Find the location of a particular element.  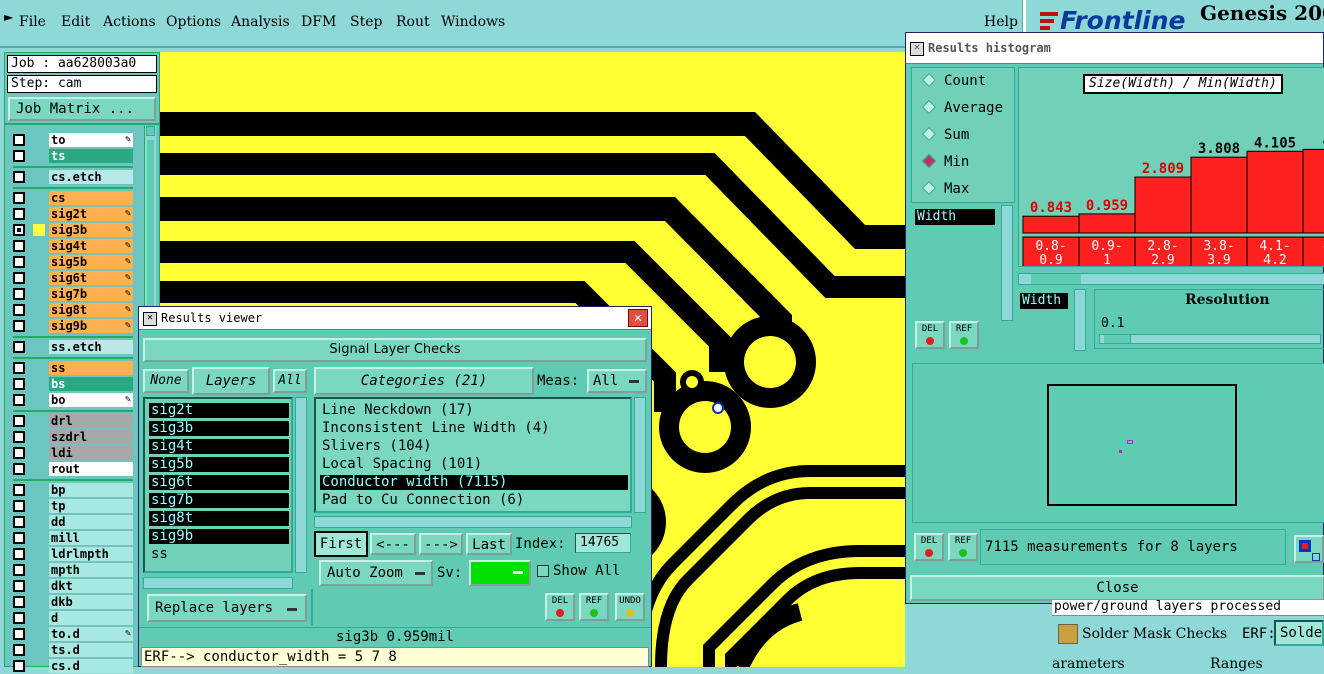

signal-layer-checks-button: Signal Layer Checks is located at coordinates (395, 350).